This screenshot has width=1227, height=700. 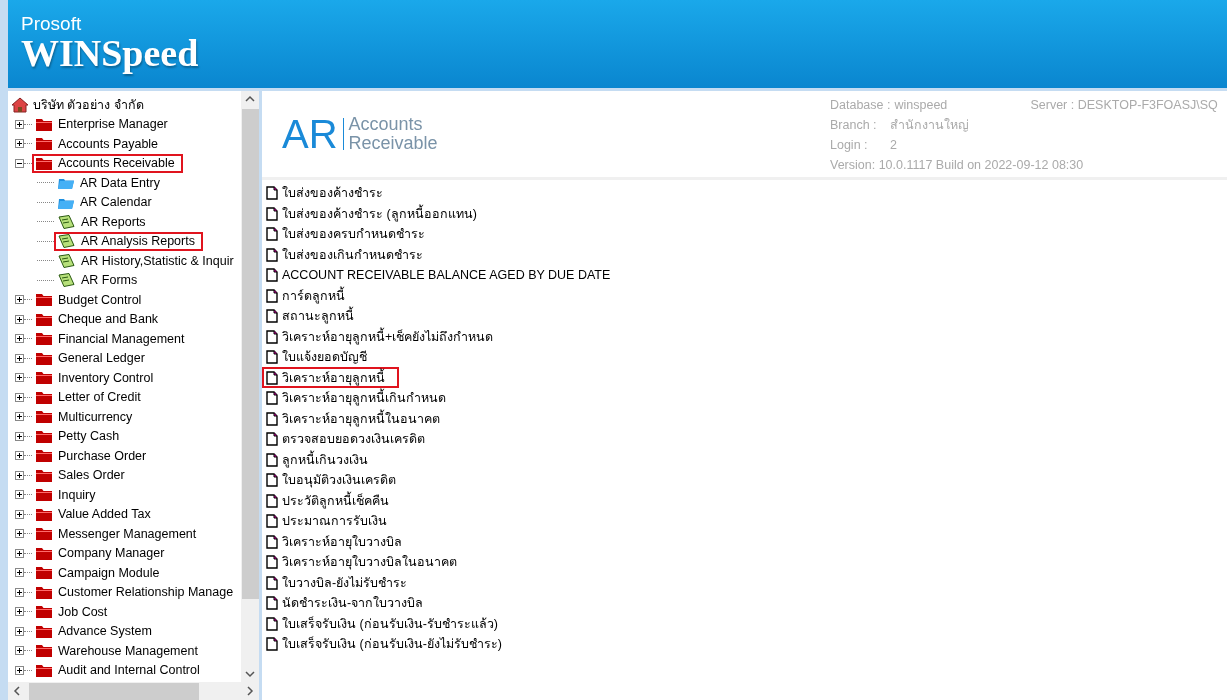 What do you see at coordinates (112, 339) in the screenshot?
I see `tree-item: Financial Management` at bounding box center [112, 339].